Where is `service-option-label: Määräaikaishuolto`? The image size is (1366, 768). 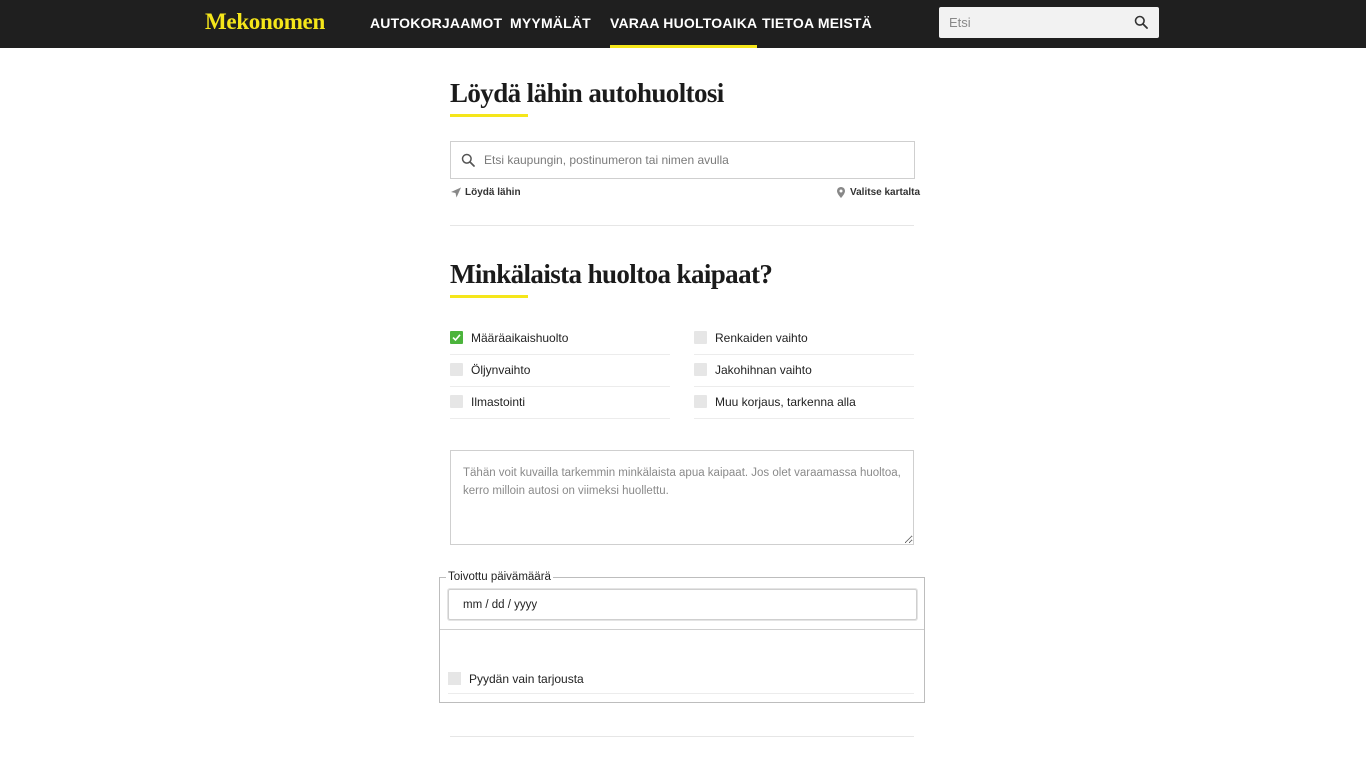 service-option-label: Määräaikaishuolto is located at coordinates (520, 338).